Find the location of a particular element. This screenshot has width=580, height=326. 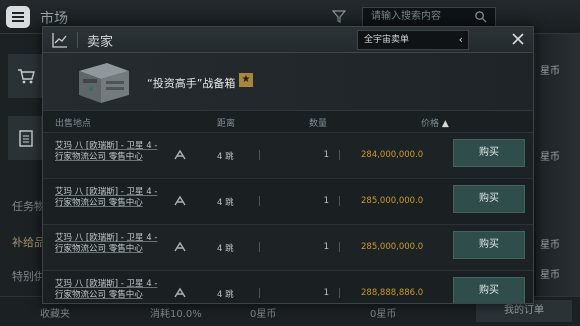

clipboard-icon is located at coordinates (26, 138).